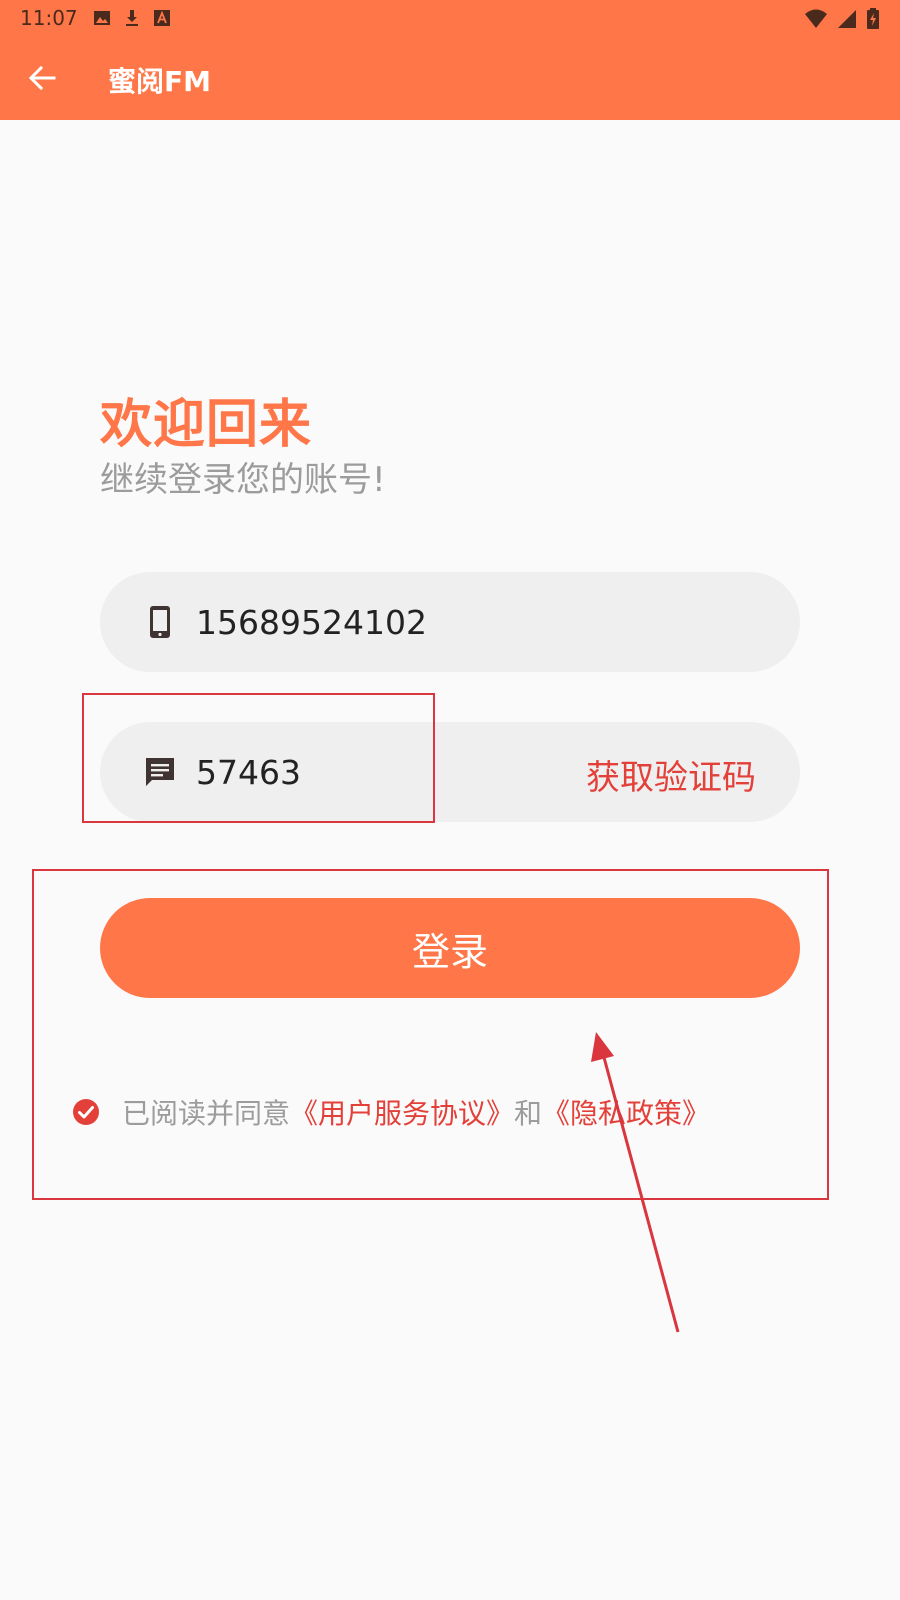 This screenshot has width=900, height=1600. I want to click on annotation-arrow, so click(635, 1182).